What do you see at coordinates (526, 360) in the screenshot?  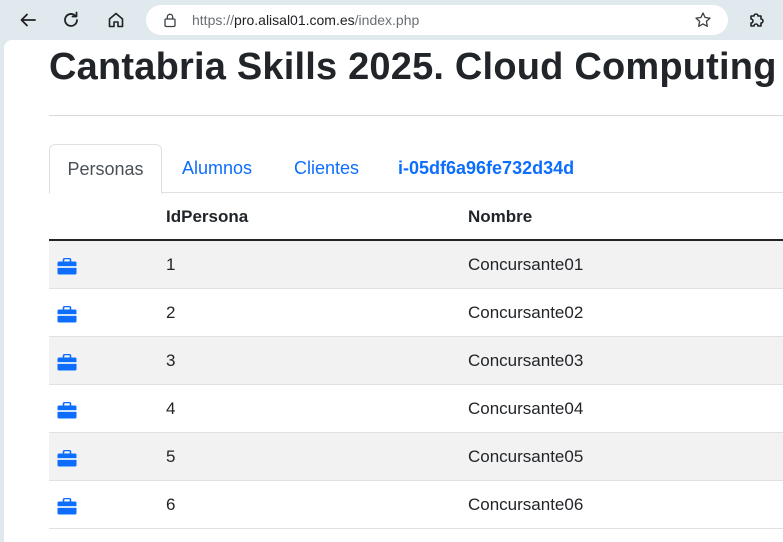 I see `cell-nombre: Concursante03` at bounding box center [526, 360].